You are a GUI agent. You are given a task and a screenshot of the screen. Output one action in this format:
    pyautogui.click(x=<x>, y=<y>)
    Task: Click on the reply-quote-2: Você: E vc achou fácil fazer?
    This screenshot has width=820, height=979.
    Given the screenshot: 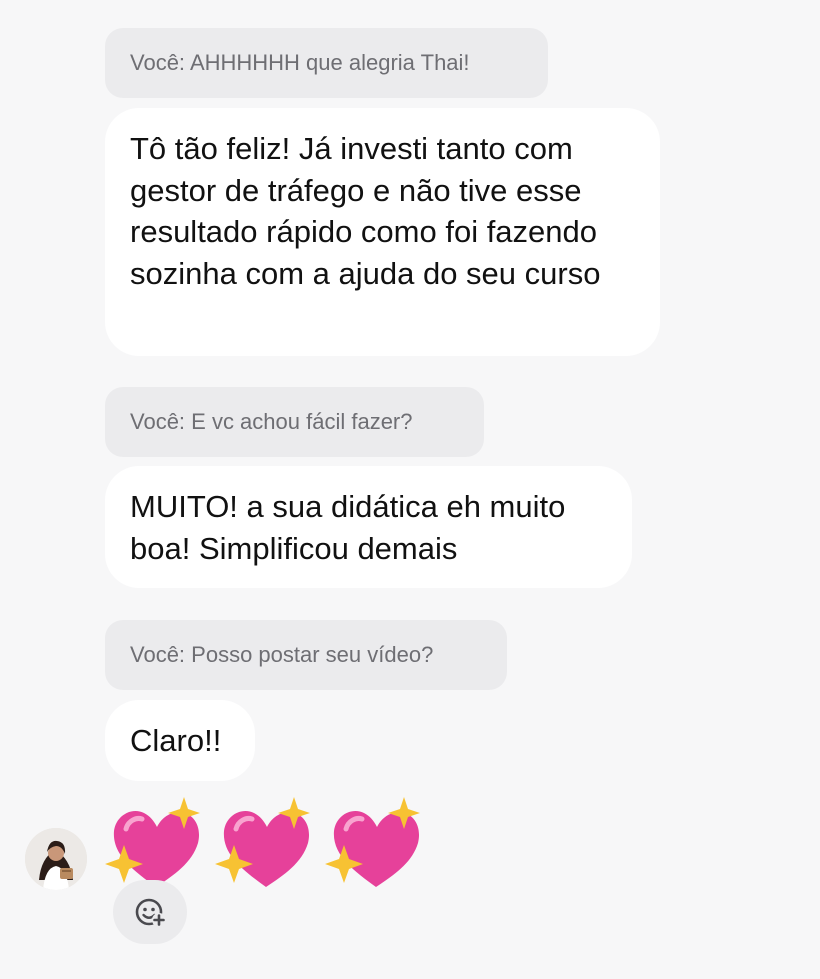 What is the action you would take?
    pyautogui.click(x=294, y=422)
    